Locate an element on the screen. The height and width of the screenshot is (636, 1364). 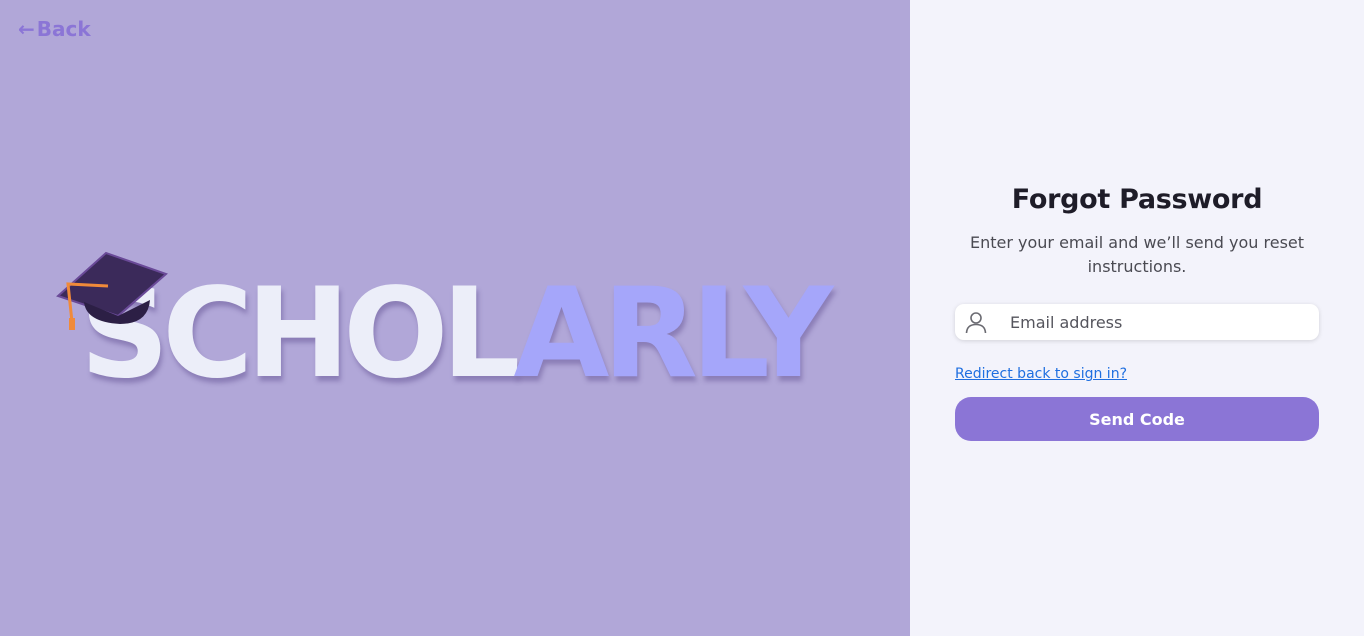
back-label: Back is located at coordinates (63, 29).